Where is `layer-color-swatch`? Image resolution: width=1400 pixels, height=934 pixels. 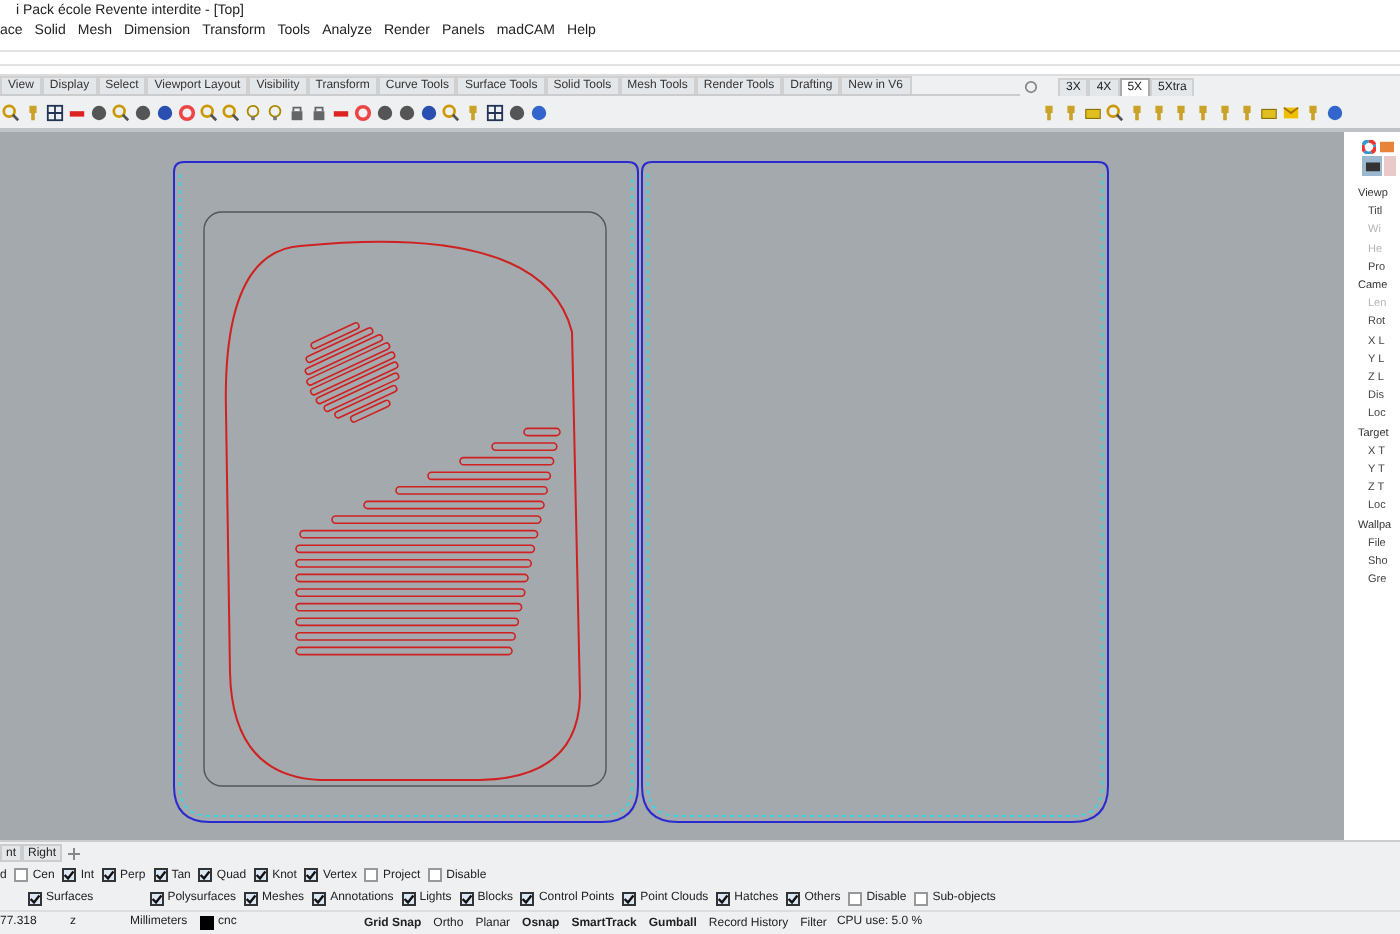 layer-color-swatch is located at coordinates (207, 923).